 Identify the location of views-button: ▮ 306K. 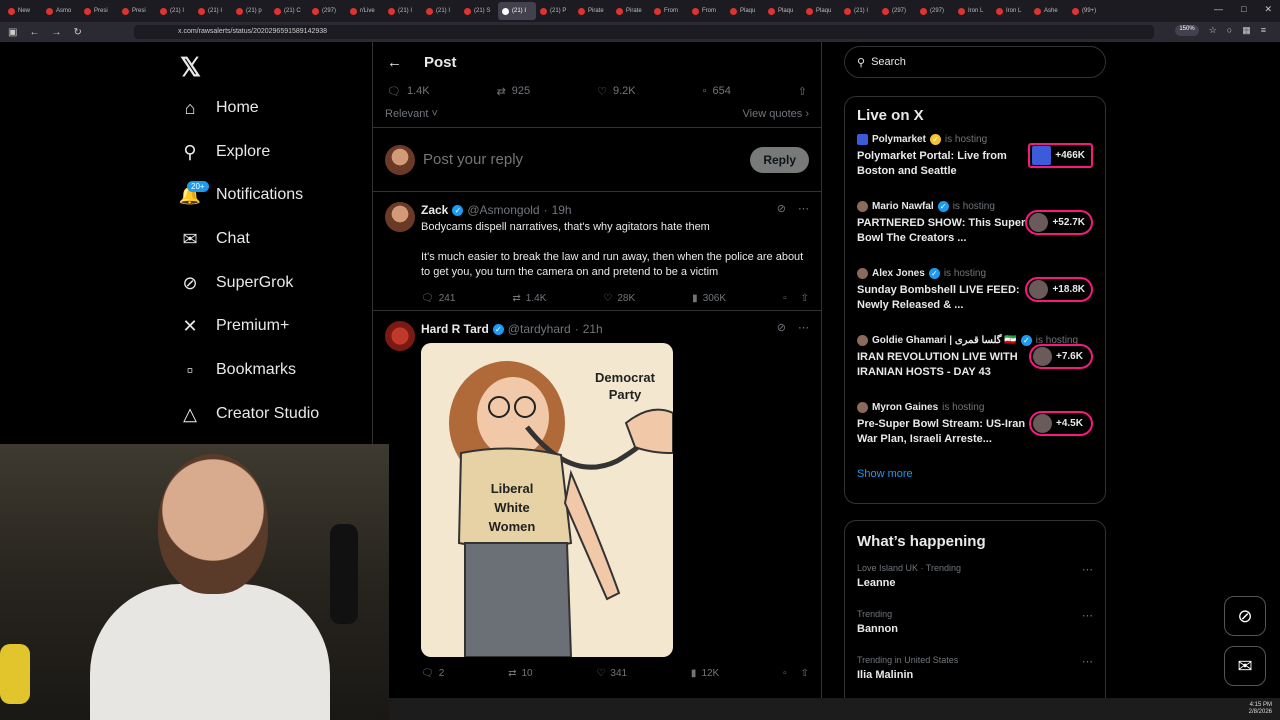
(709, 298).